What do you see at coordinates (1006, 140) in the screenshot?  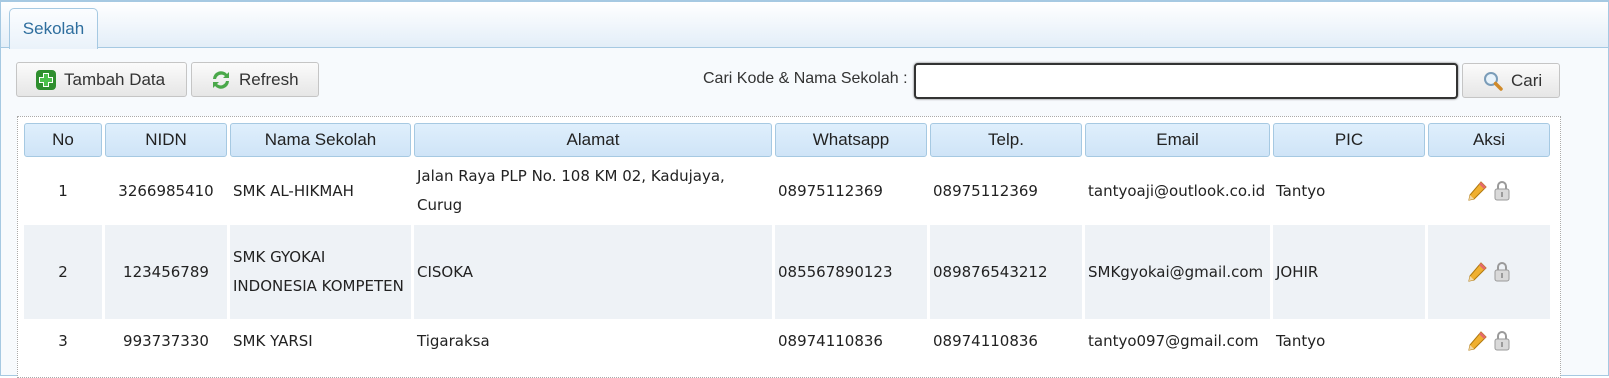 I see `col-telp: Telp.` at bounding box center [1006, 140].